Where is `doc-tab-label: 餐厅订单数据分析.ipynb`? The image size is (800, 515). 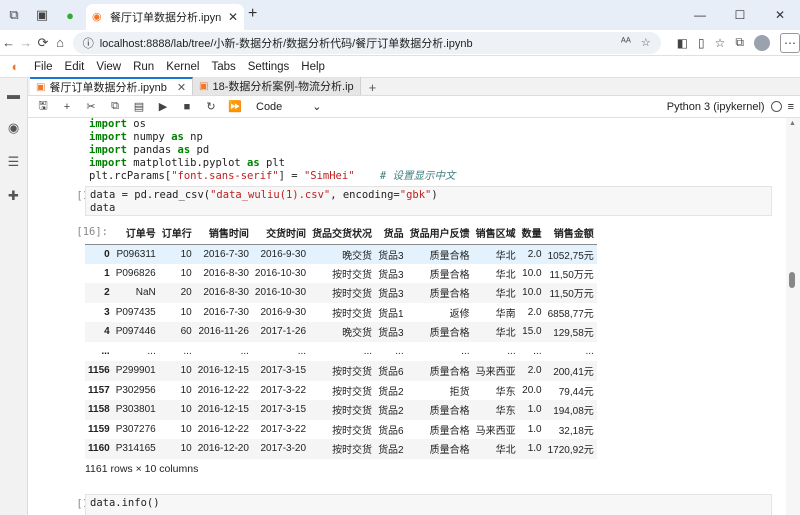 doc-tab-label: 餐厅订单数据分析.ipynb is located at coordinates (108, 88).